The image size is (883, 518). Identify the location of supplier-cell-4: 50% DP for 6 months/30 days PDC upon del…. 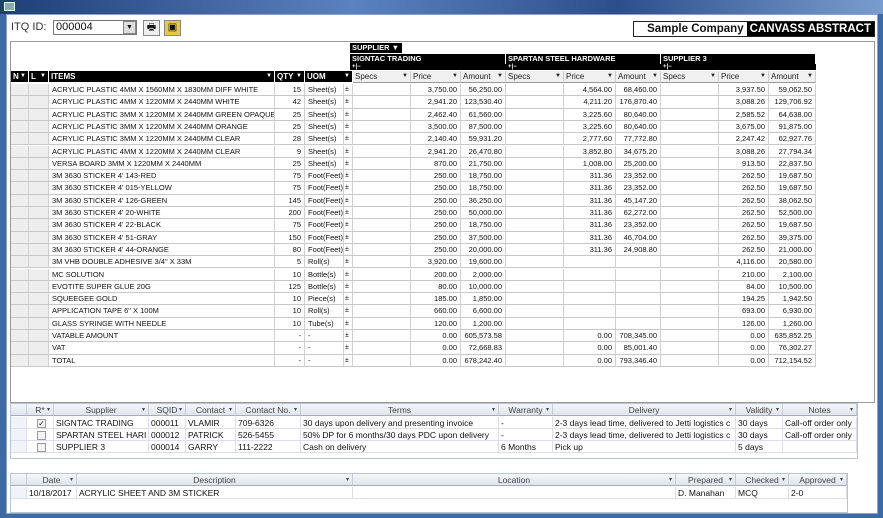
(400, 435).